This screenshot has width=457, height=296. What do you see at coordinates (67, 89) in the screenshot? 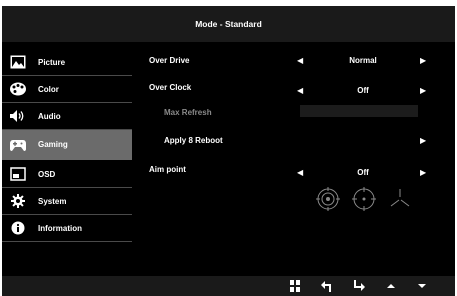
I see `sidebar-item-color: Color` at bounding box center [67, 89].